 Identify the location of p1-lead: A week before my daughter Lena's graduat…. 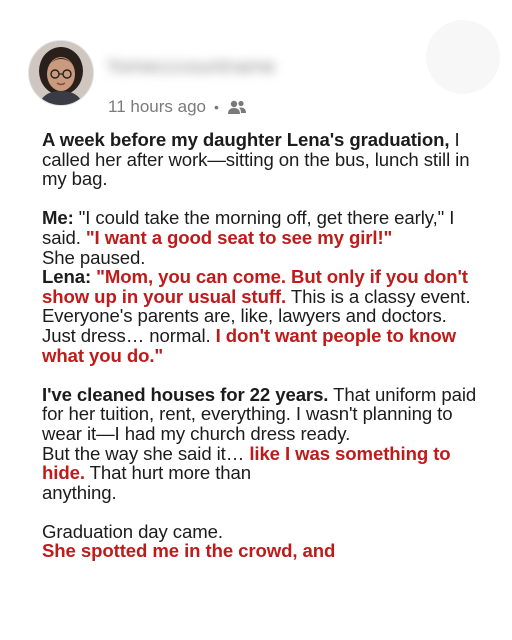
(246, 139).